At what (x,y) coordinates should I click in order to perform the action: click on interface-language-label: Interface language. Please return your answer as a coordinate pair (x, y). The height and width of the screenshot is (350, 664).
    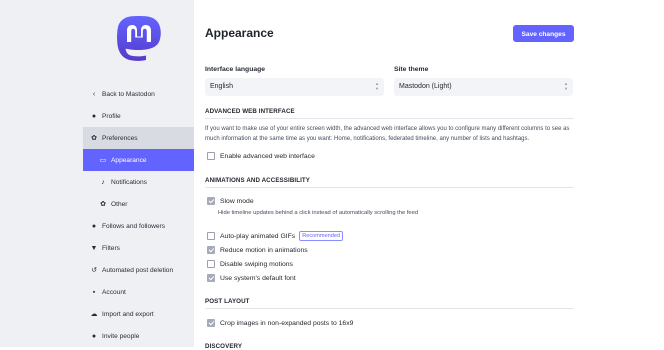
    Looking at the image, I should click on (235, 69).